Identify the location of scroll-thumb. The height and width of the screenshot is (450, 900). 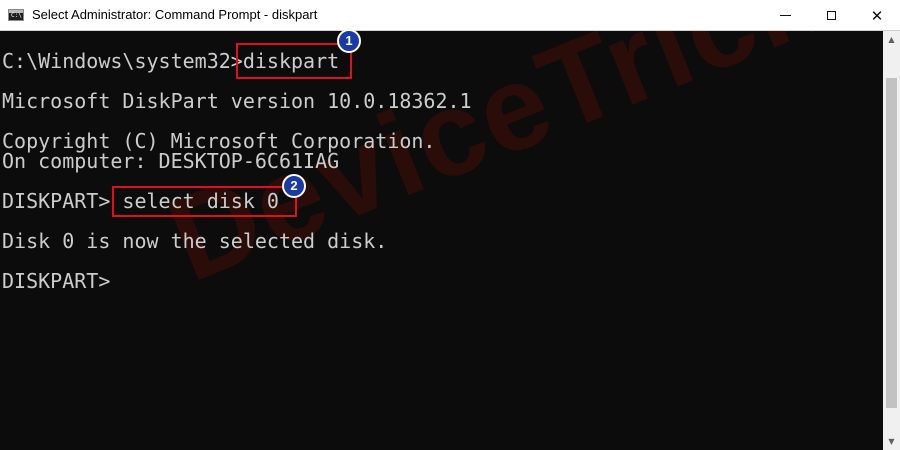
(891, 243).